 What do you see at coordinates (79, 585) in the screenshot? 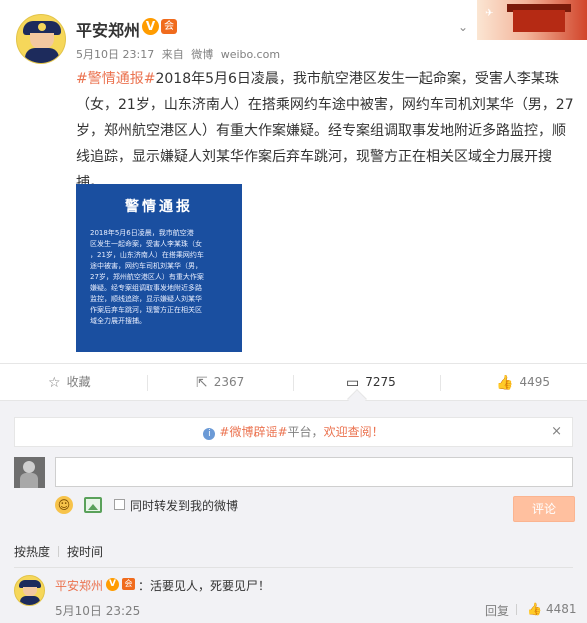
I see `commenter-name: 平安郑州` at bounding box center [79, 585].